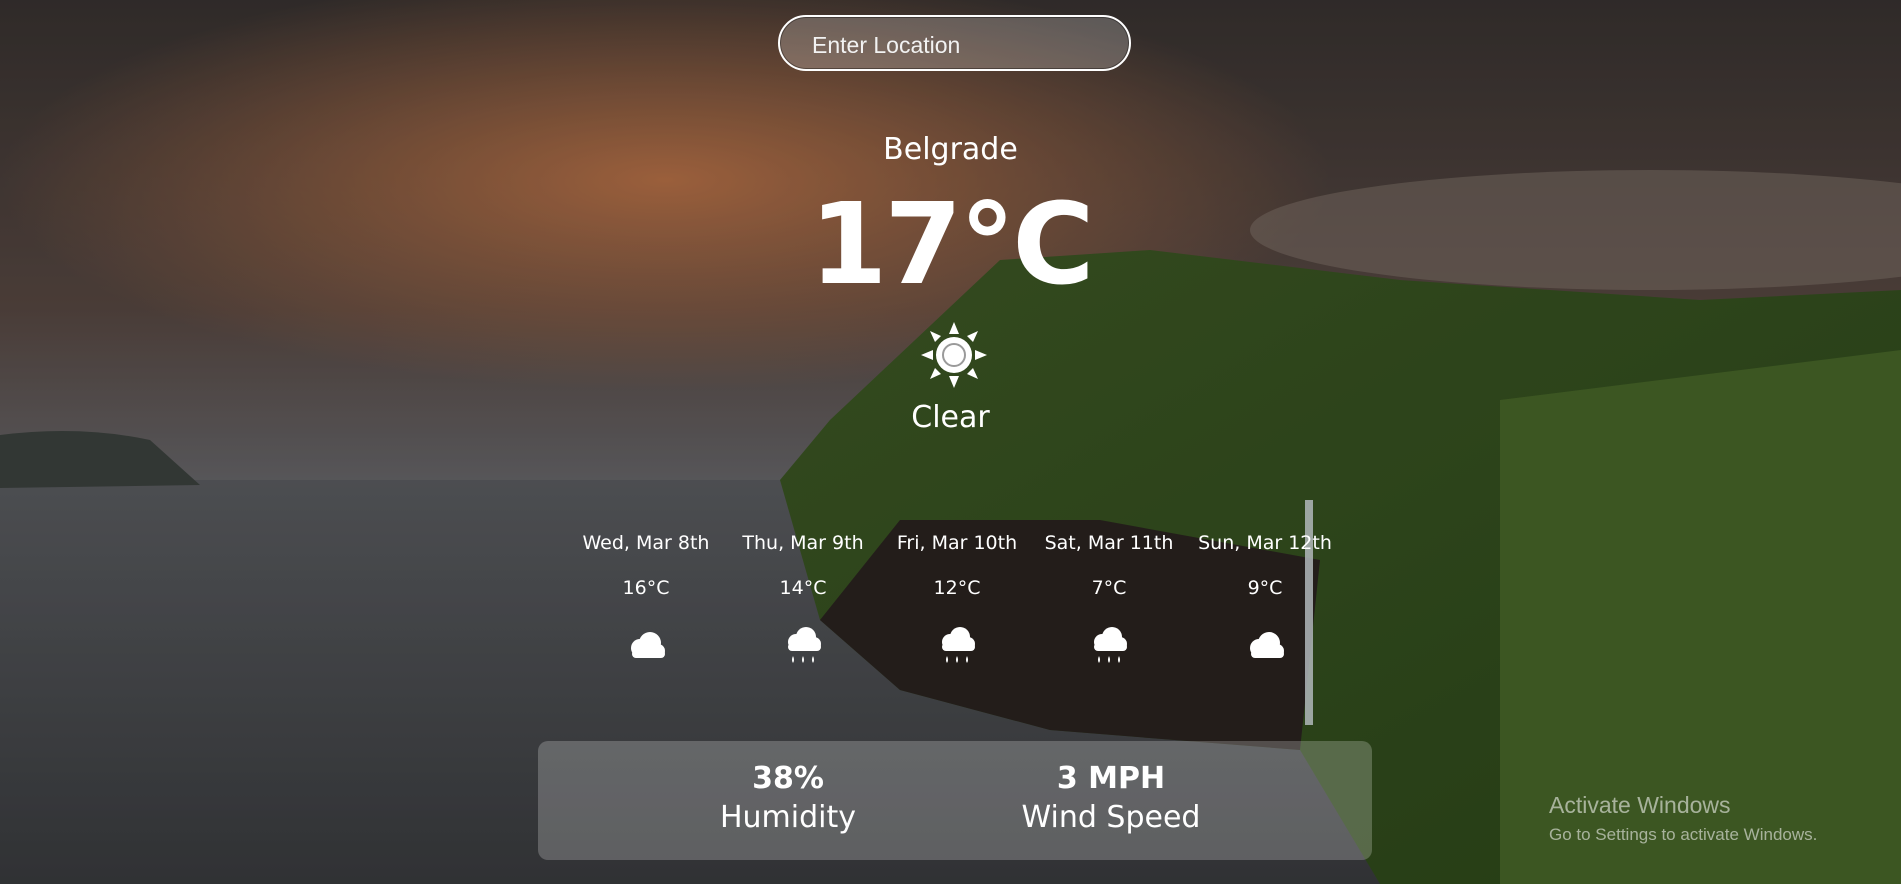 The image size is (1901, 884). I want to click on humidity-value: 38%, so click(788, 778).